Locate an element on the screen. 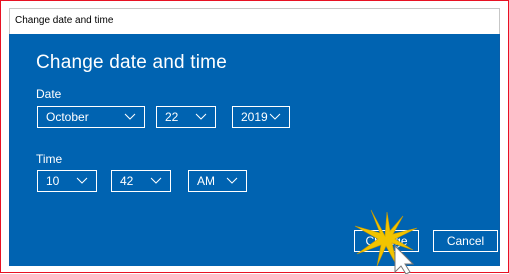 The width and height of the screenshot is (509, 274). date-label: Date is located at coordinates (49, 94).